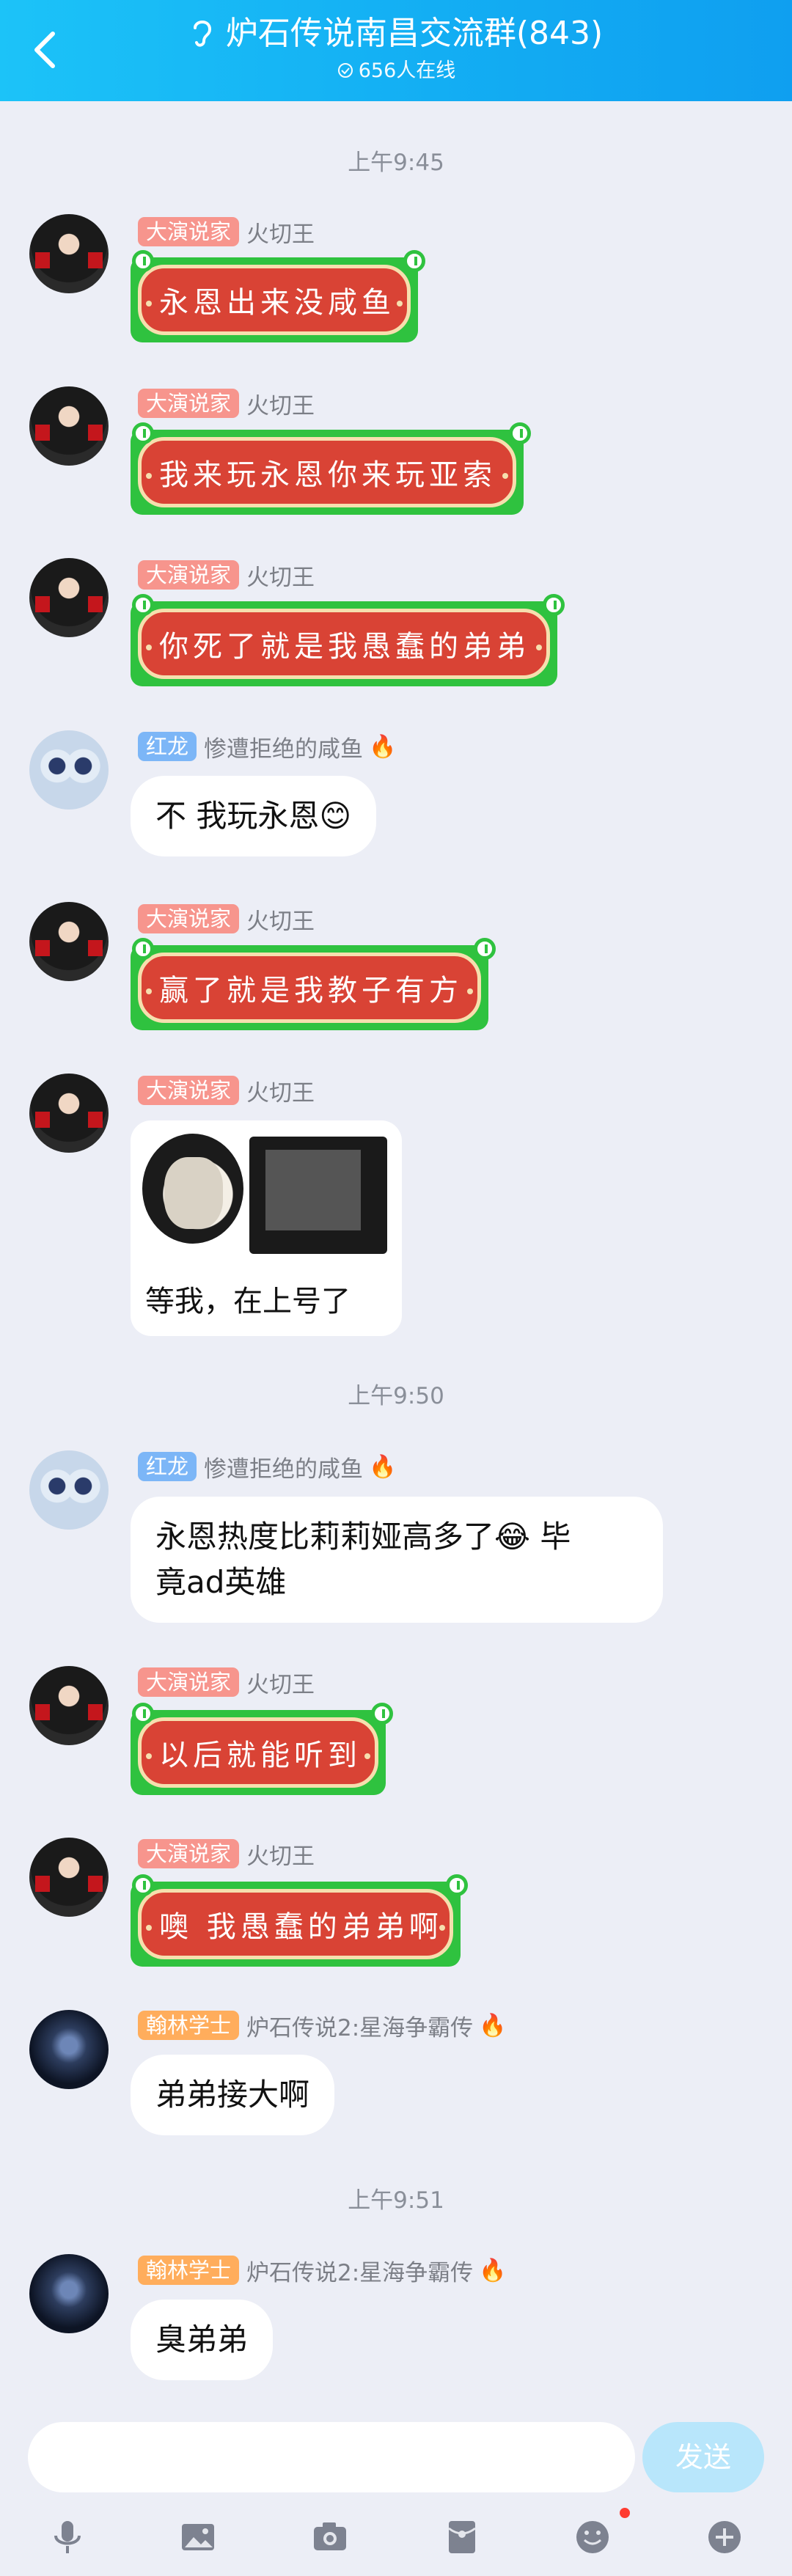 The width and height of the screenshot is (792, 2576). What do you see at coordinates (274, 300) in the screenshot?
I see `message-text: 永恩出来没咸鱼` at bounding box center [274, 300].